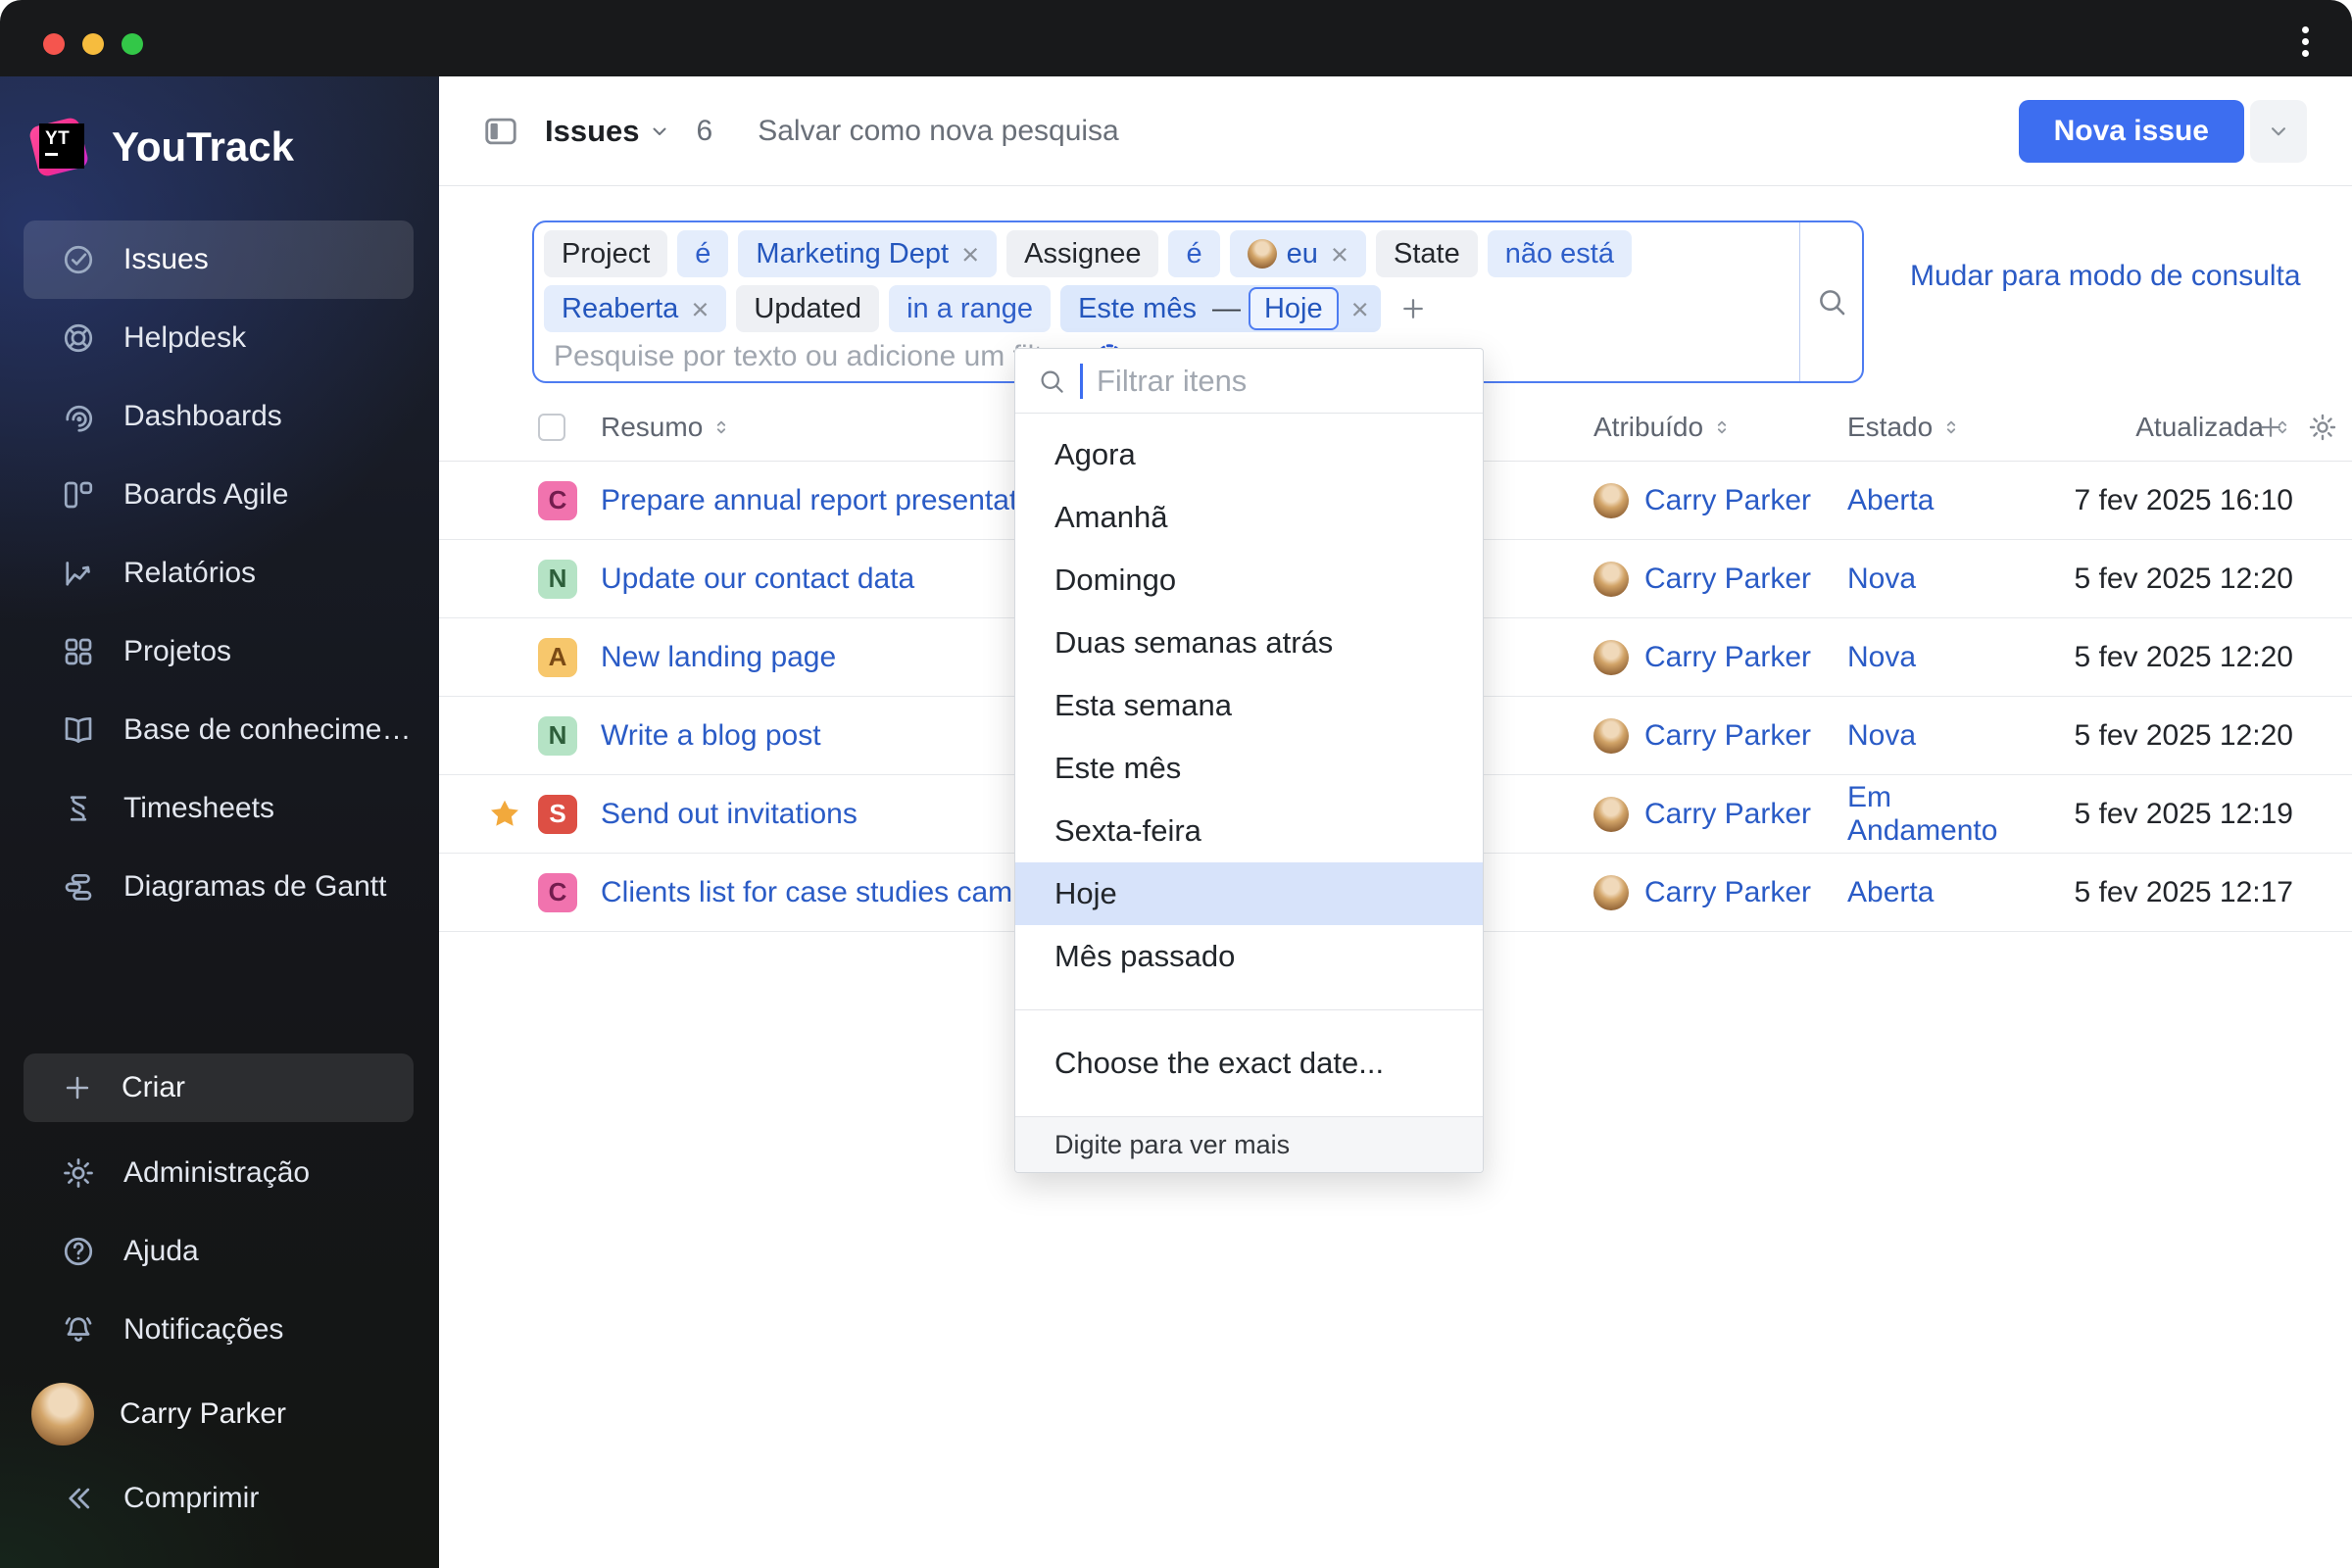 The image size is (2352, 1568). I want to click on sidebar-item-projetos: Projetos, so click(219, 651).